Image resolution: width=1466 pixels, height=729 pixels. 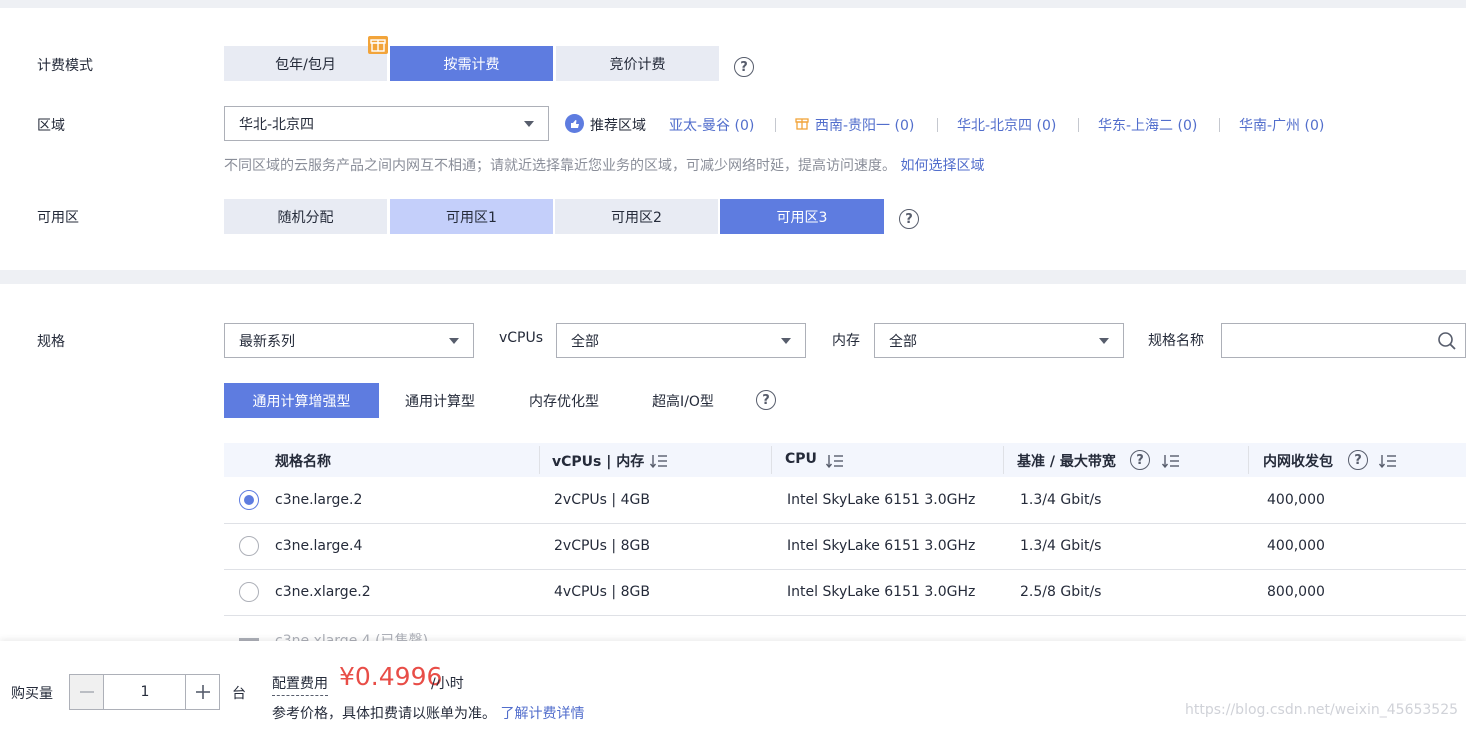 I want to click on az-option-2: 可用区2, so click(x=636, y=216).